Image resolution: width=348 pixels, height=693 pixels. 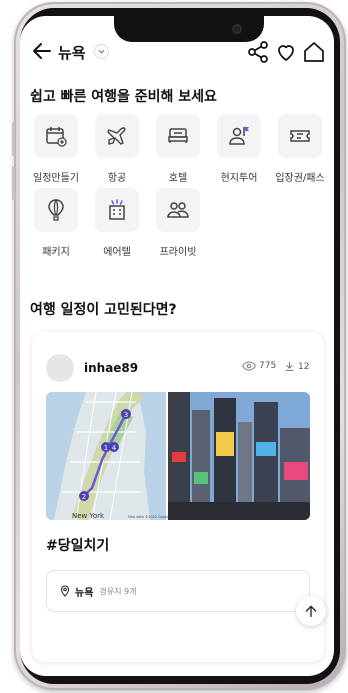 What do you see at coordinates (88, 516) in the screenshot?
I see `map-city-label: New York` at bounding box center [88, 516].